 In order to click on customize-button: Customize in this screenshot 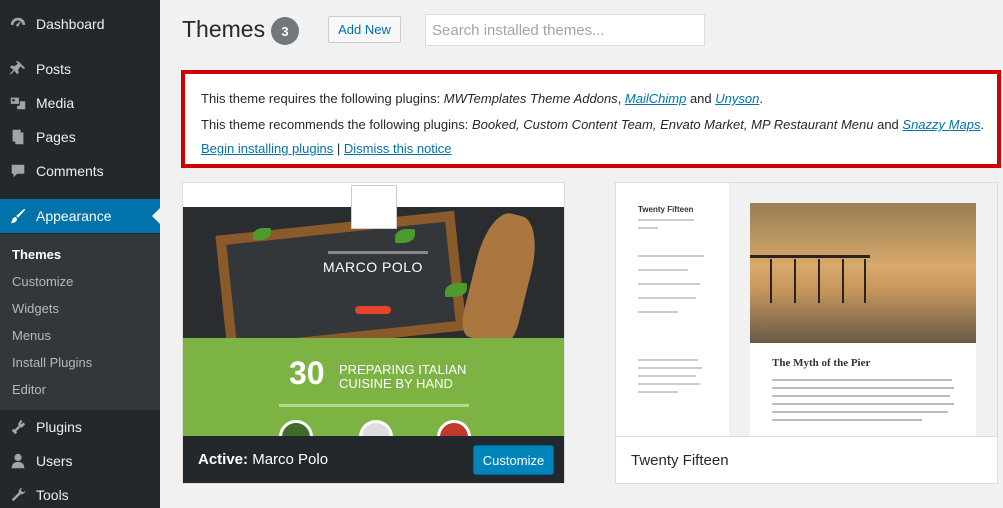, I will do `click(513, 460)`.